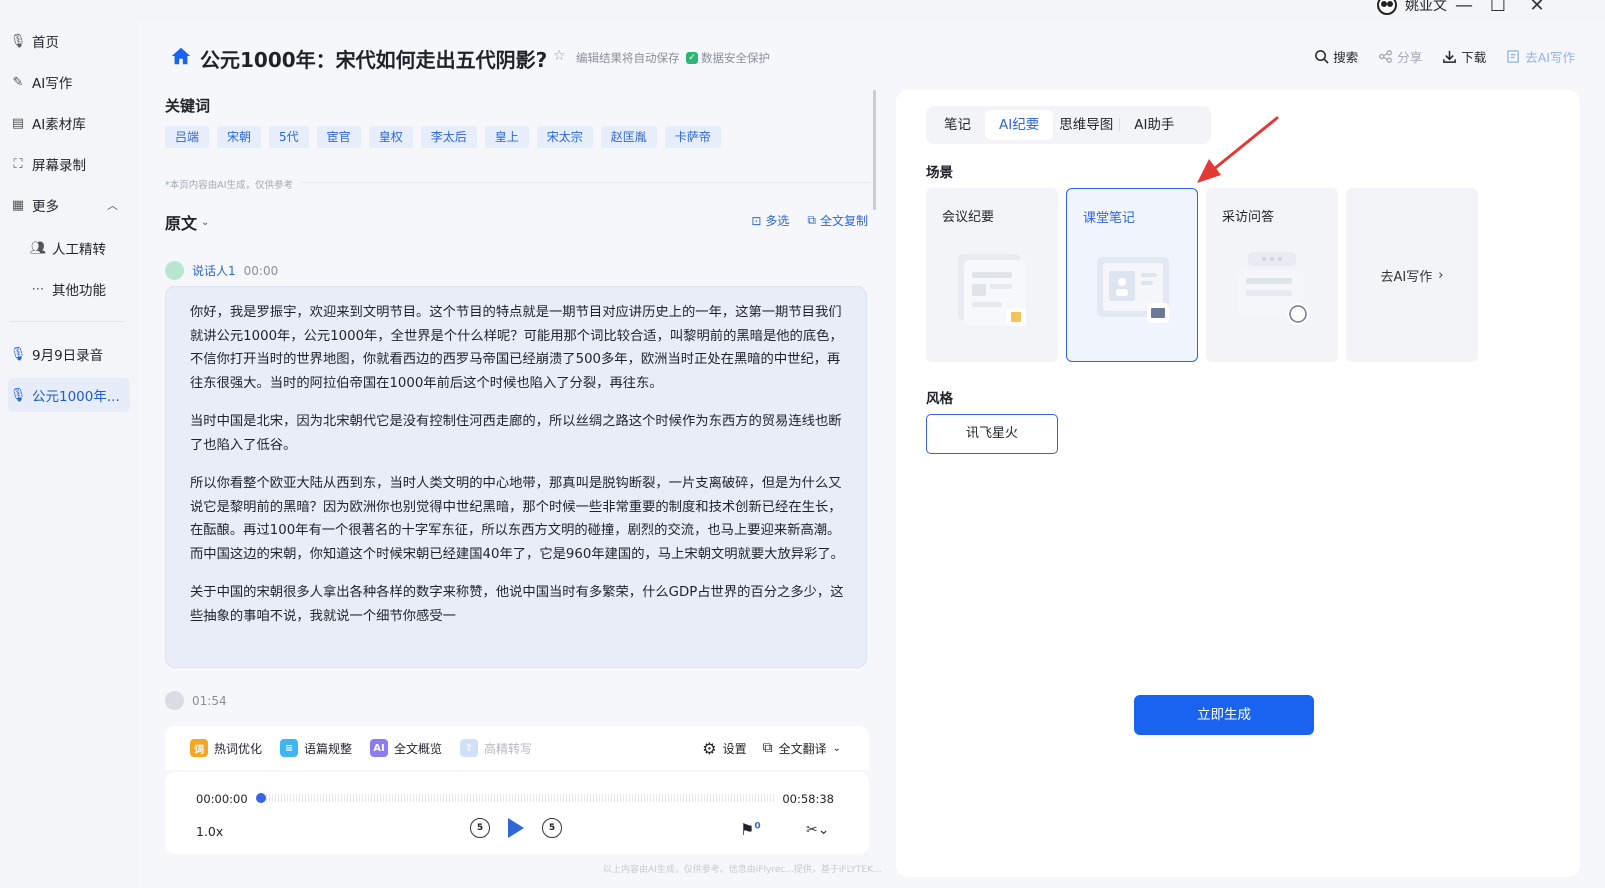 This screenshot has width=1605, height=888. I want to click on forward-5-button: 5, so click(552, 828).